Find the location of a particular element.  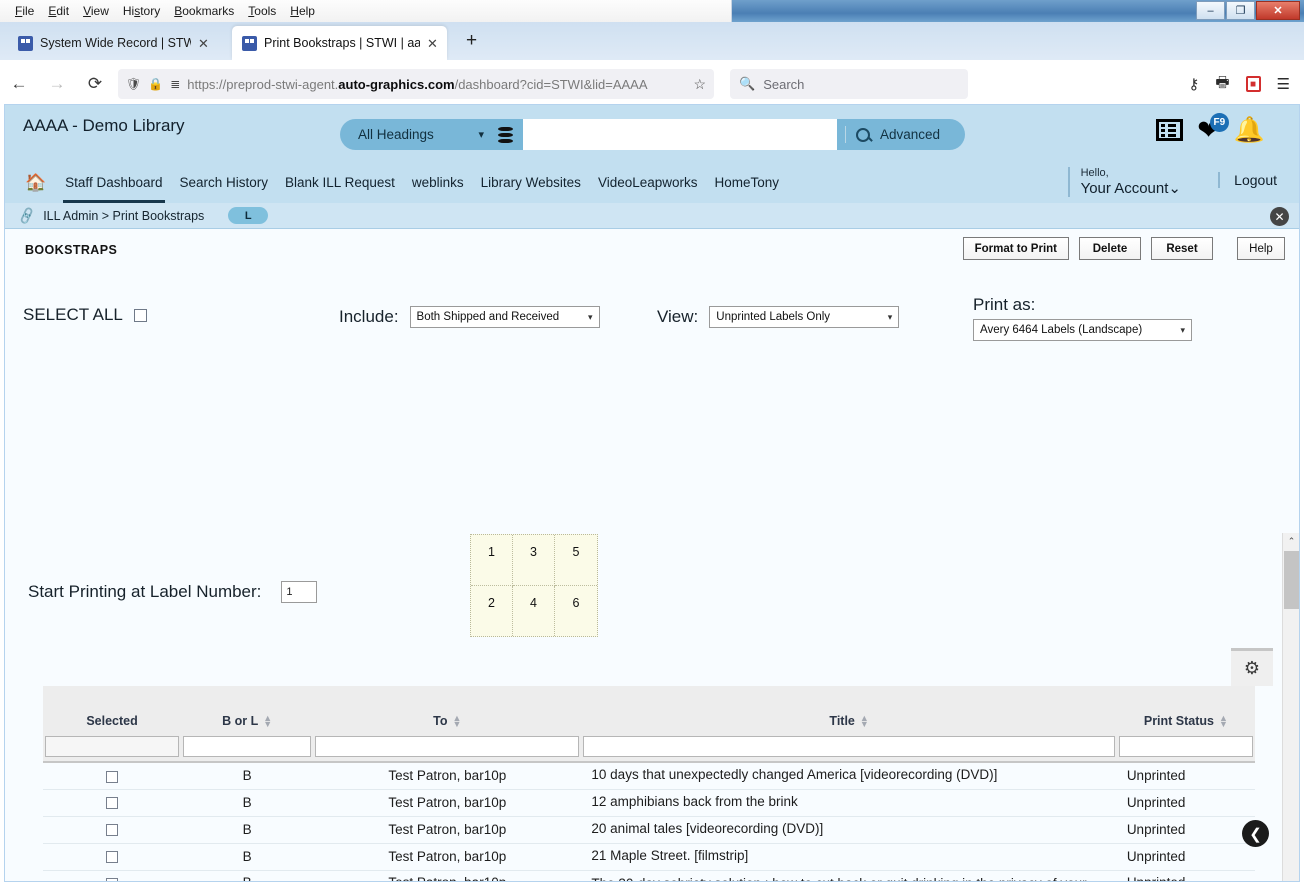

hamburger-menu-icon: ☰ is located at coordinates (1283, 84).